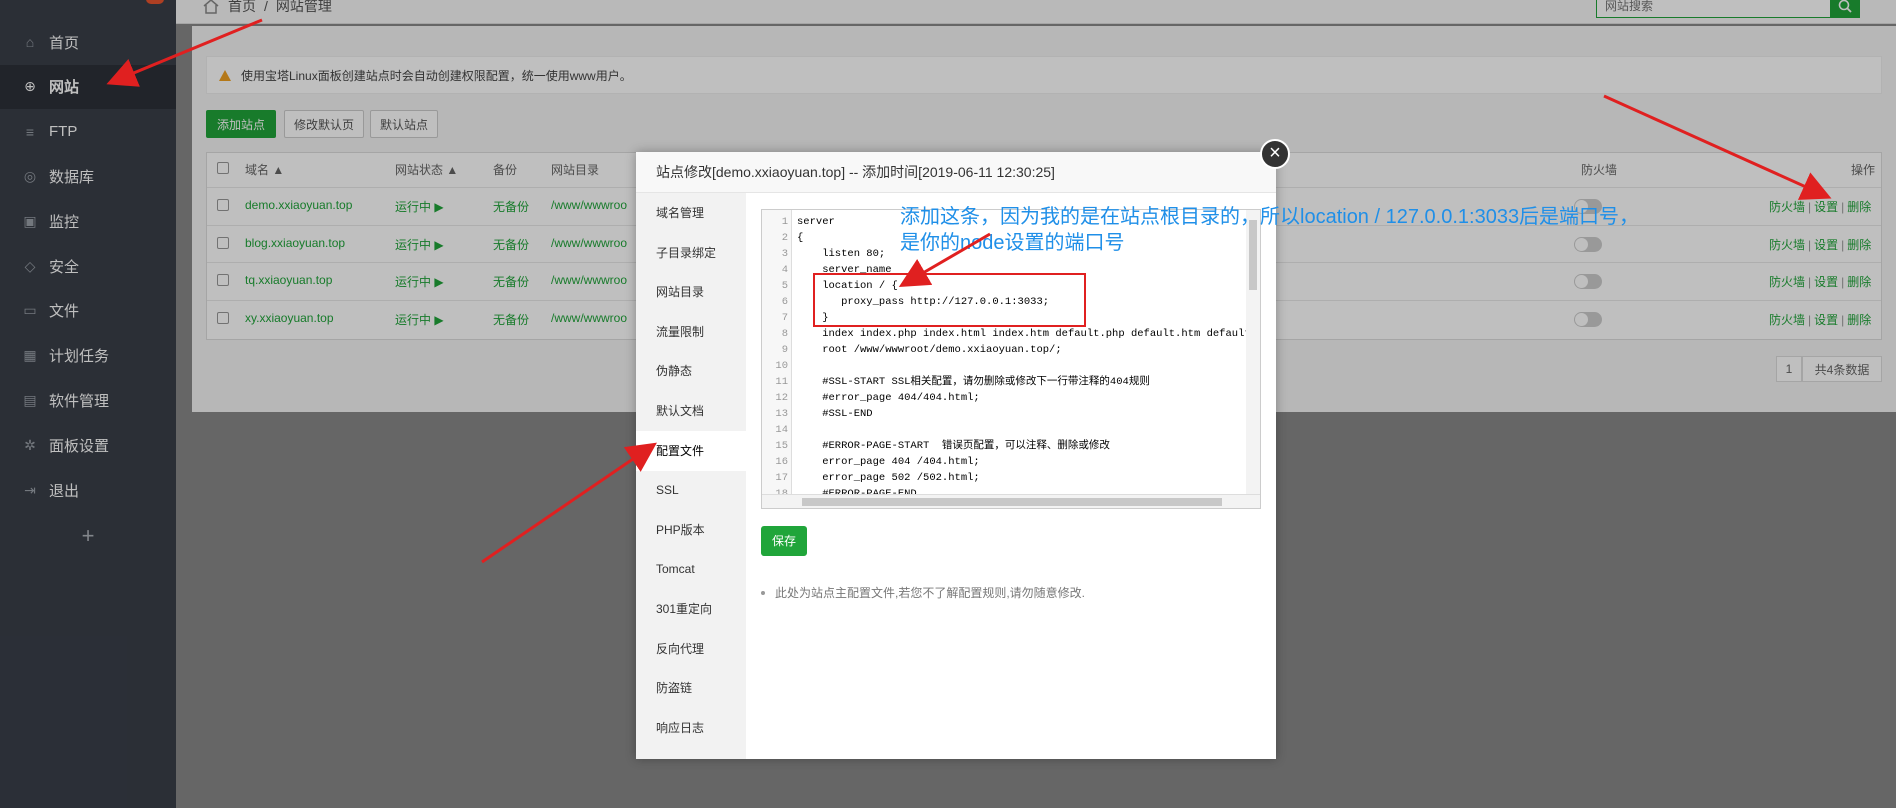 The width and height of the screenshot is (1896, 808). I want to click on close-button: ×, so click(1275, 154).